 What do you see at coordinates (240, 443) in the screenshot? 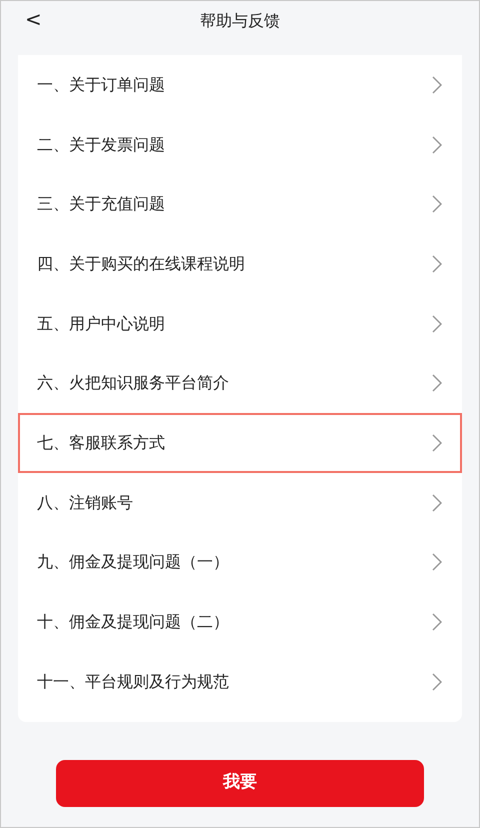
I see `list-item: 七、客服联系方式` at bounding box center [240, 443].